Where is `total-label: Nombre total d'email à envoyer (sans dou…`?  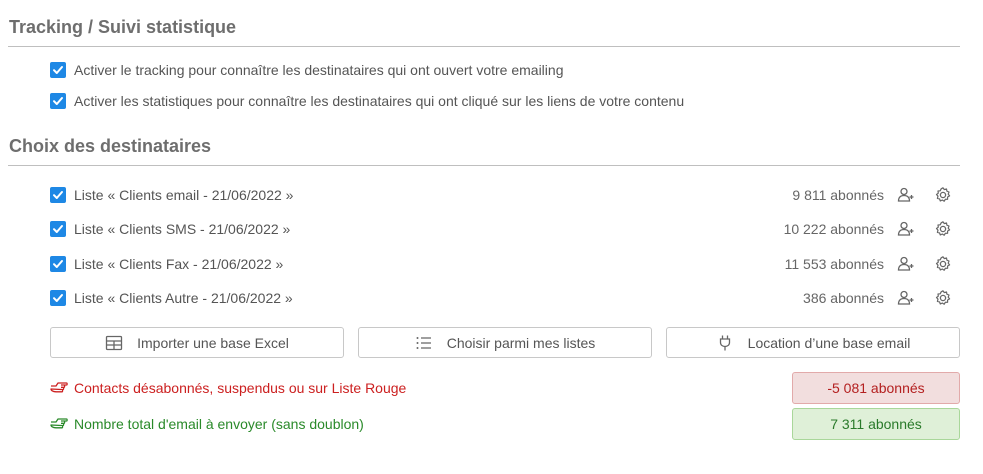 total-label: Nombre total d'email à envoyer (sans dou… is located at coordinates (219, 424).